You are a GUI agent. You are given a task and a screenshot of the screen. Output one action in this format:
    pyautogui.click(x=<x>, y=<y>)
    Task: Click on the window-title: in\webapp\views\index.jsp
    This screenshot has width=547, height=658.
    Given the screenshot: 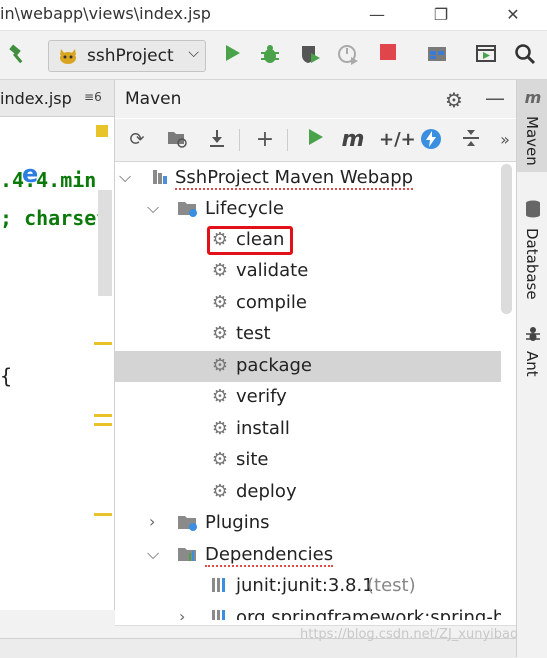 What is the action you would take?
    pyautogui.click(x=105, y=13)
    